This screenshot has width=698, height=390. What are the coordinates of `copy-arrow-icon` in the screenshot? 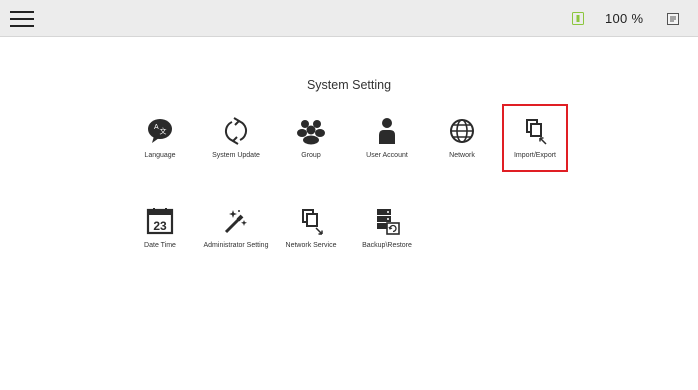 It's located at (312, 222).